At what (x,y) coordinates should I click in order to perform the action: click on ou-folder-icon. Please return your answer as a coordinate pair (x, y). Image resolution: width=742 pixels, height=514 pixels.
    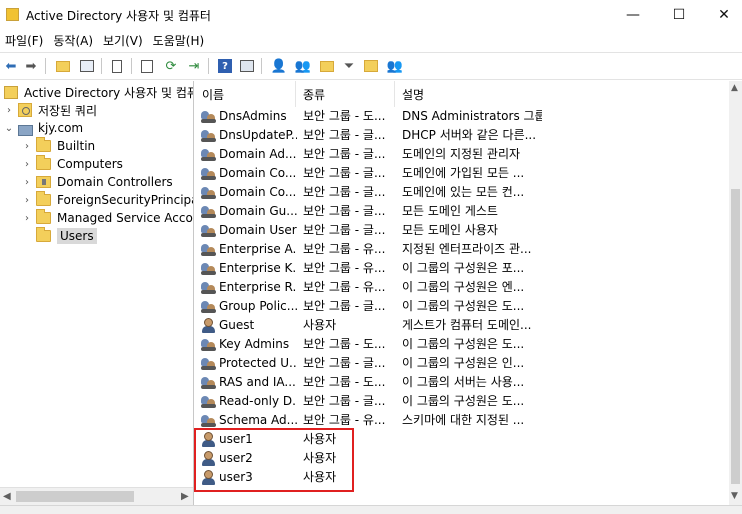
    Looking at the image, I should click on (43, 182).